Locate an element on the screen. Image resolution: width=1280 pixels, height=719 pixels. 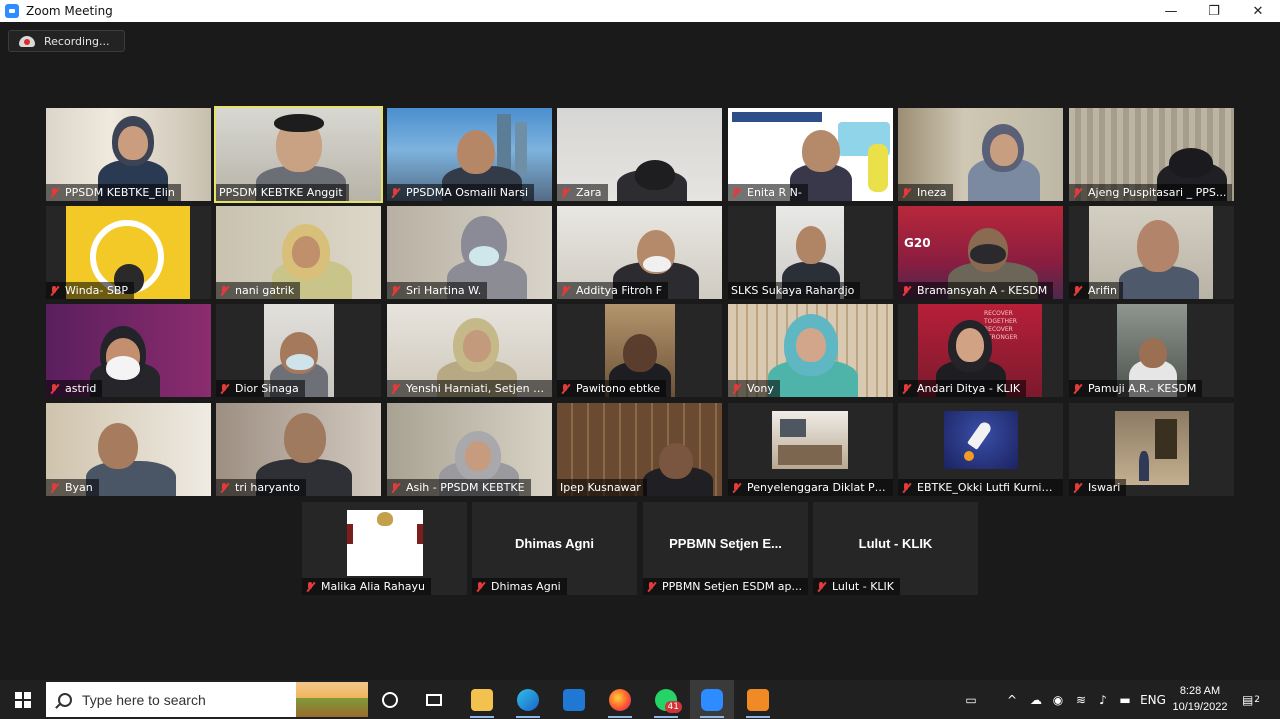
participant-tile: Additya Fitroh F is located at coordinates (639, 252).